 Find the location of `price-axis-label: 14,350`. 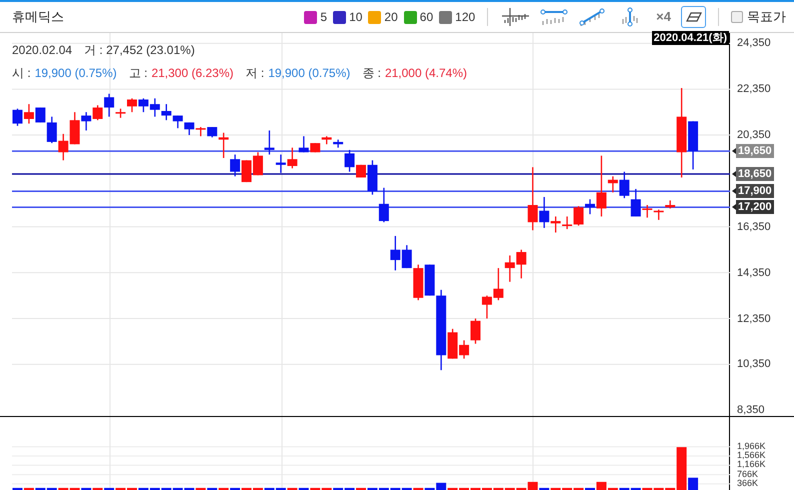

price-axis-label: 14,350 is located at coordinates (754, 272).